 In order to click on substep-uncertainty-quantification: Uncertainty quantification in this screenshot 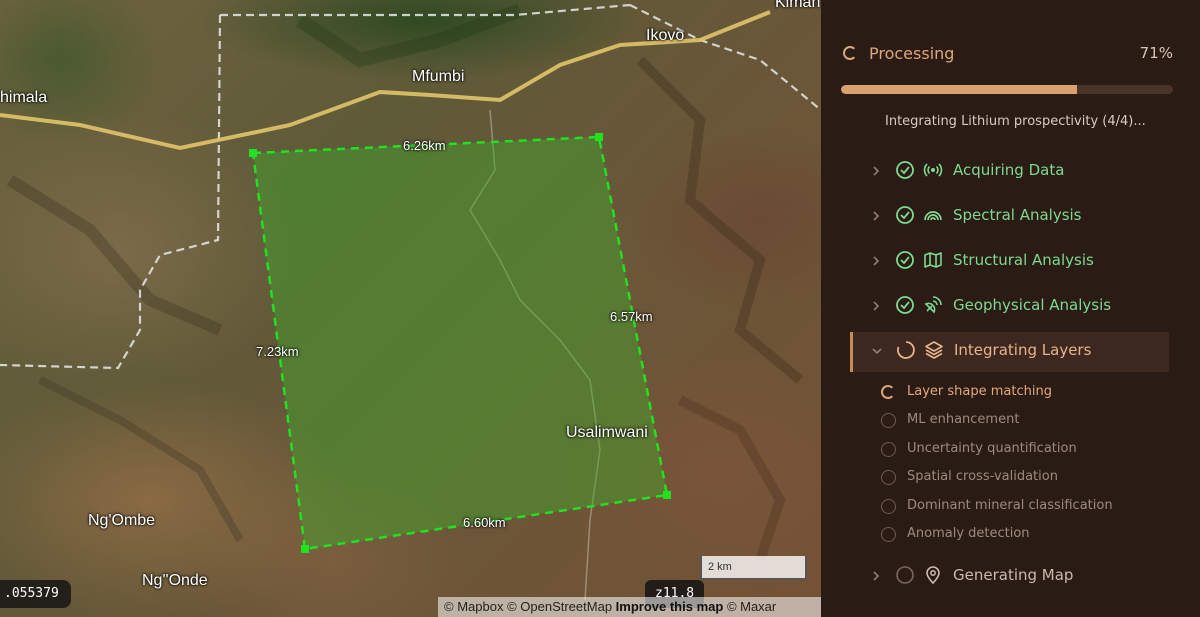, I will do `click(1021, 449)`.